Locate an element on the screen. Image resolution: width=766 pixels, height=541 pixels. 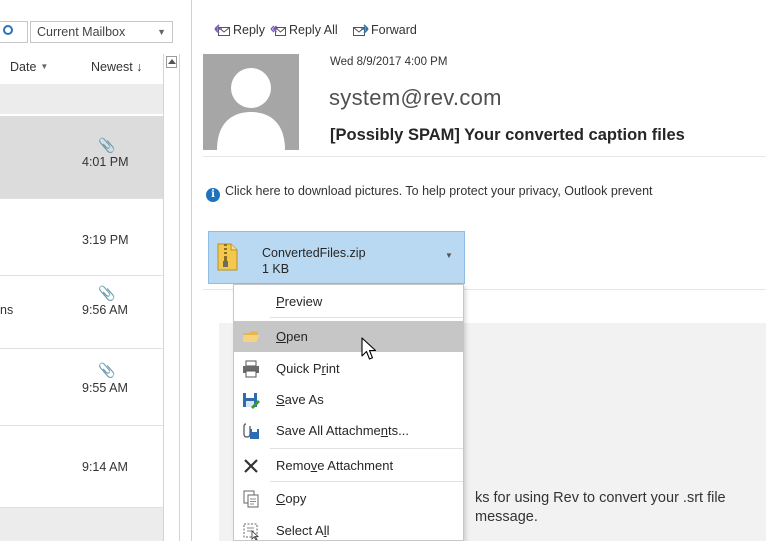
menu-item-preview: Preview is located at coordinates (348, 301).